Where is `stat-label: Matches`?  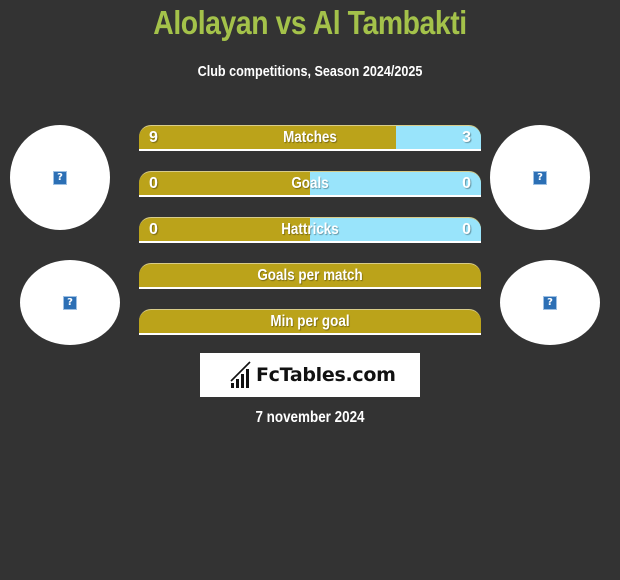 stat-label: Matches is located at coordinates (310, 137).